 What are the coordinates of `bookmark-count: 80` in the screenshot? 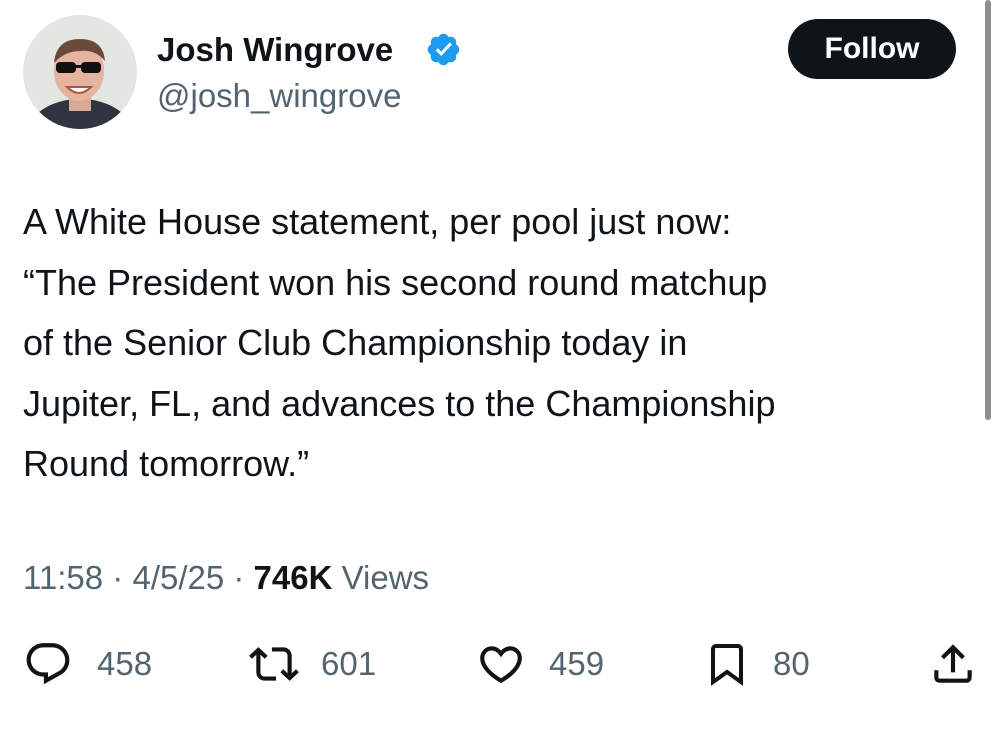 It's located at (791, 663).